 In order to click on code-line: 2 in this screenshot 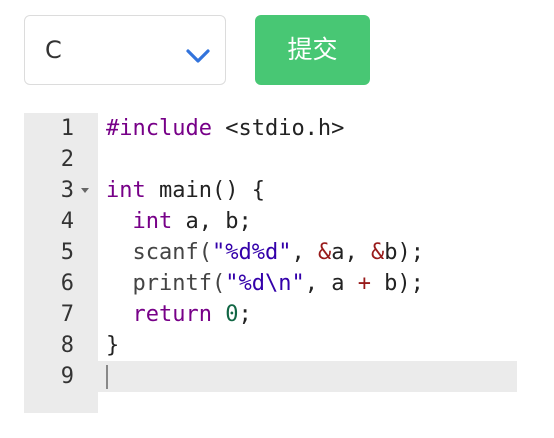, I will do `click(270, 159)`.